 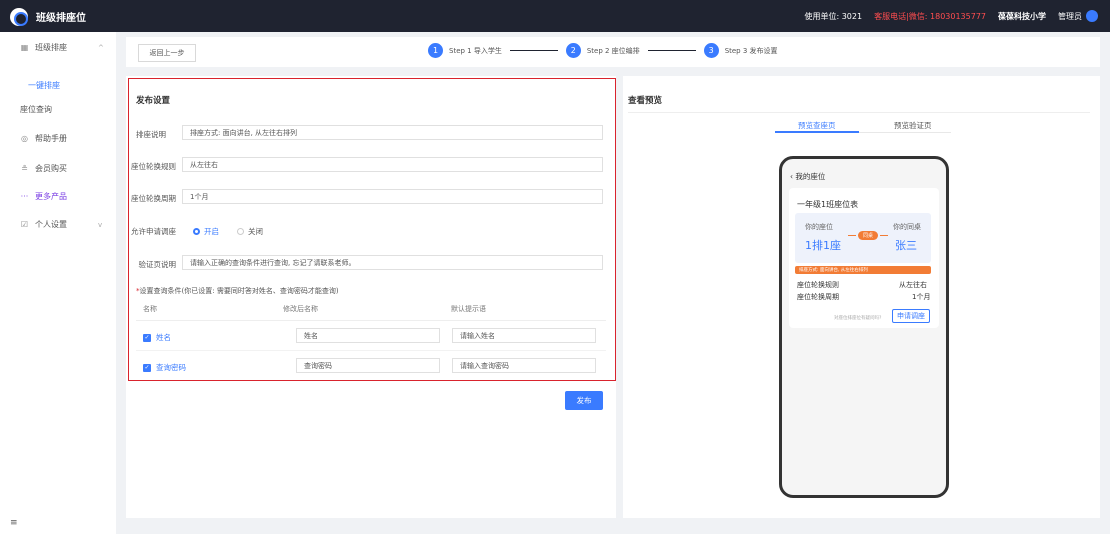 What do you see at coordinates (36, 109) in the screenshot?
I see `sidebar-item-seat-query: 座位查询` at bounding box center [36, 109].